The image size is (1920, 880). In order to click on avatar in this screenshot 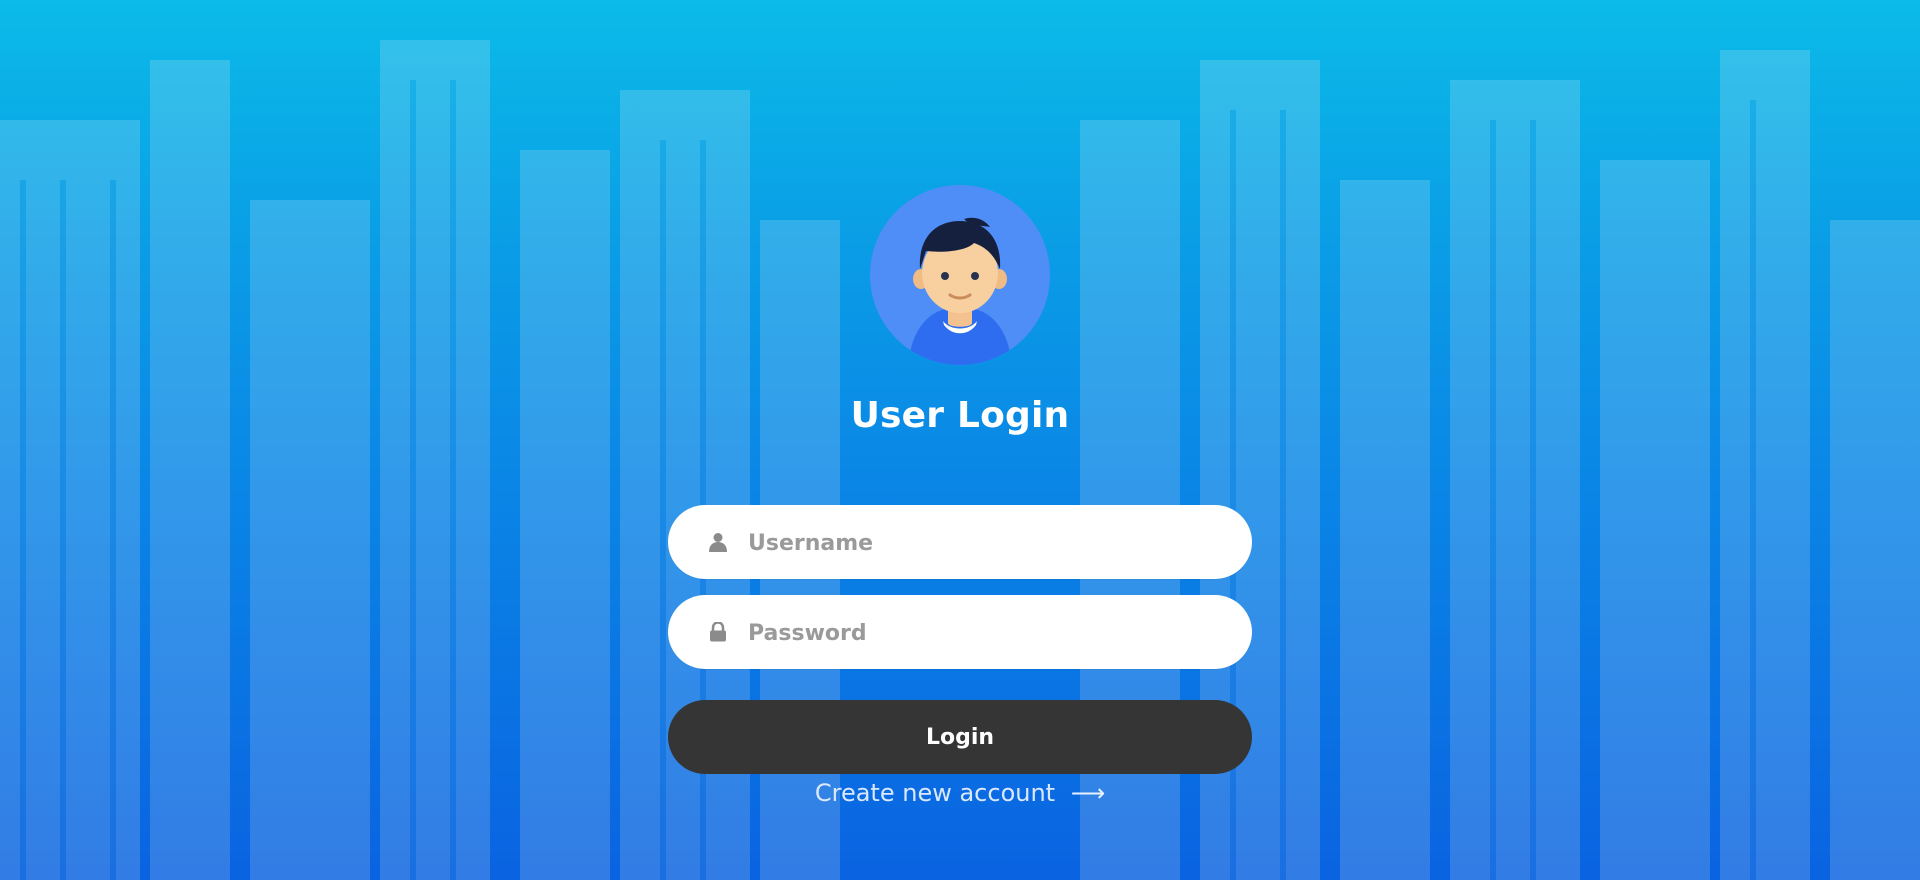, I will do `click(960, 275)`.